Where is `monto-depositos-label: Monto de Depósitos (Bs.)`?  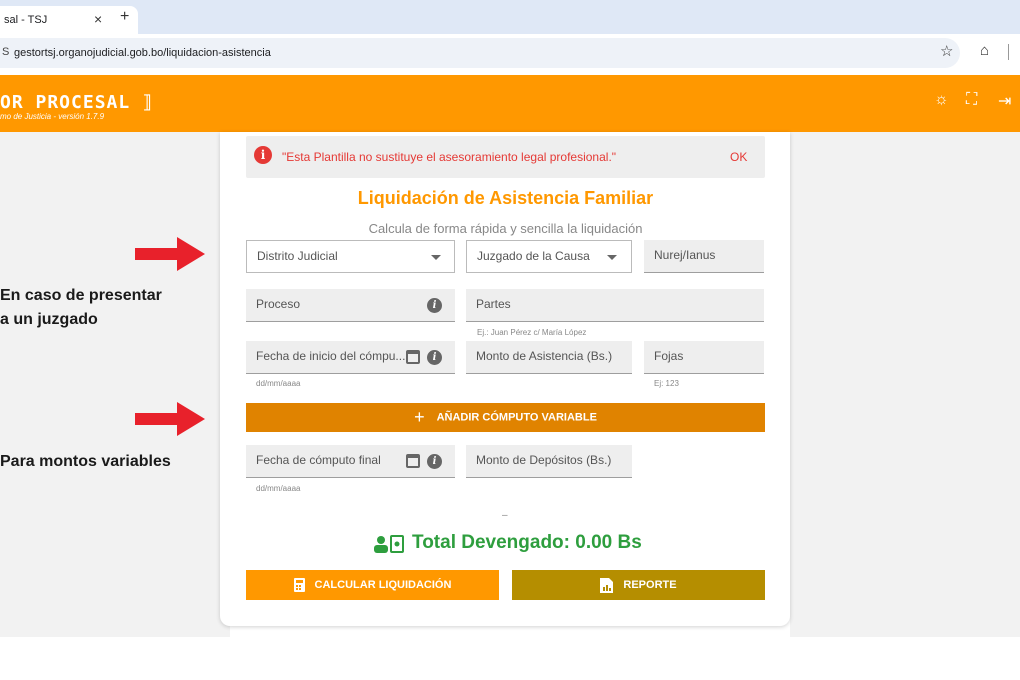
monto-depositos-label: Monto de Depósitos (Bs.) is located at coordinates (544, 460).